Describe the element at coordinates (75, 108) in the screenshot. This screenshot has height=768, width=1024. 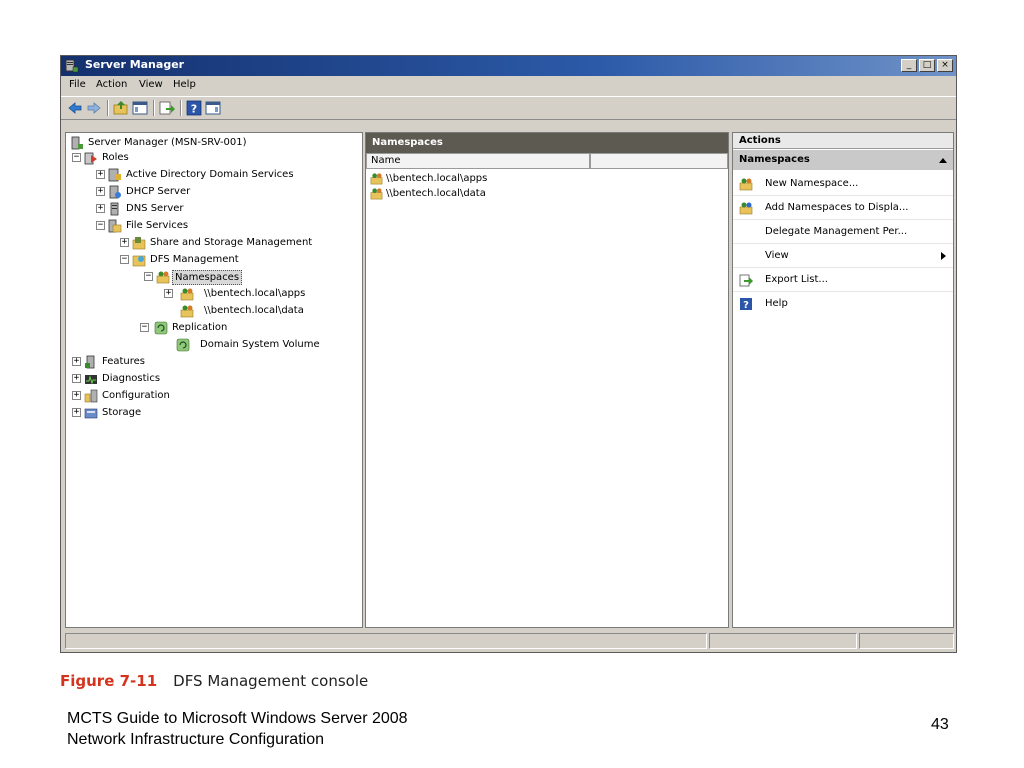
I see `back-arrow-icon` at that location.